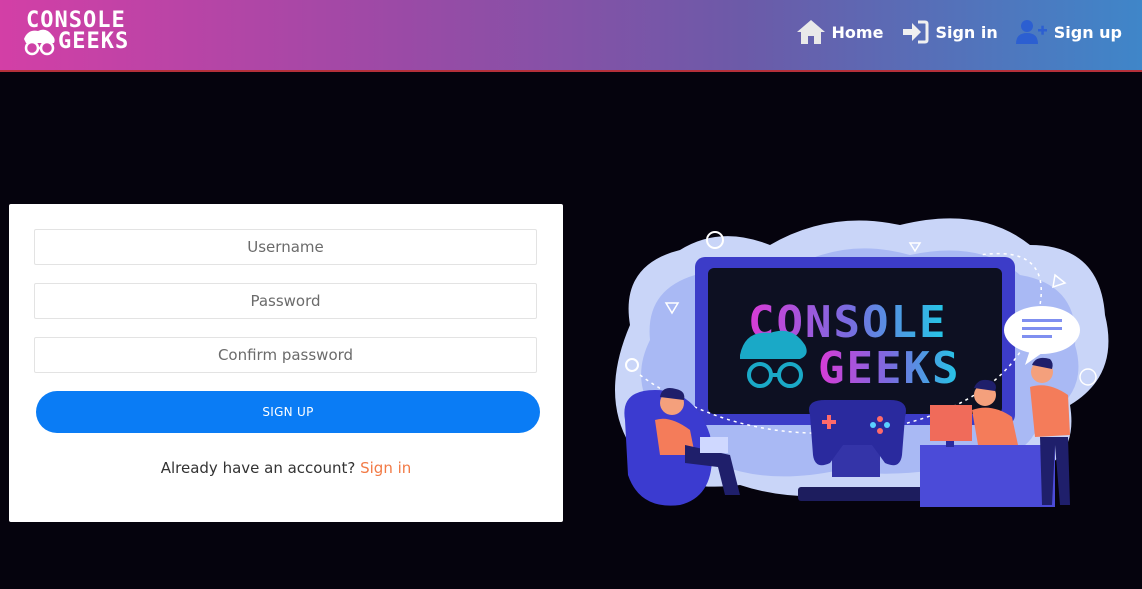 This screenshot has height=589, width=1142. What do you see at coordinates (285, 247) in the screenshot?
I see `username-input` at bounding box center [285, 247].